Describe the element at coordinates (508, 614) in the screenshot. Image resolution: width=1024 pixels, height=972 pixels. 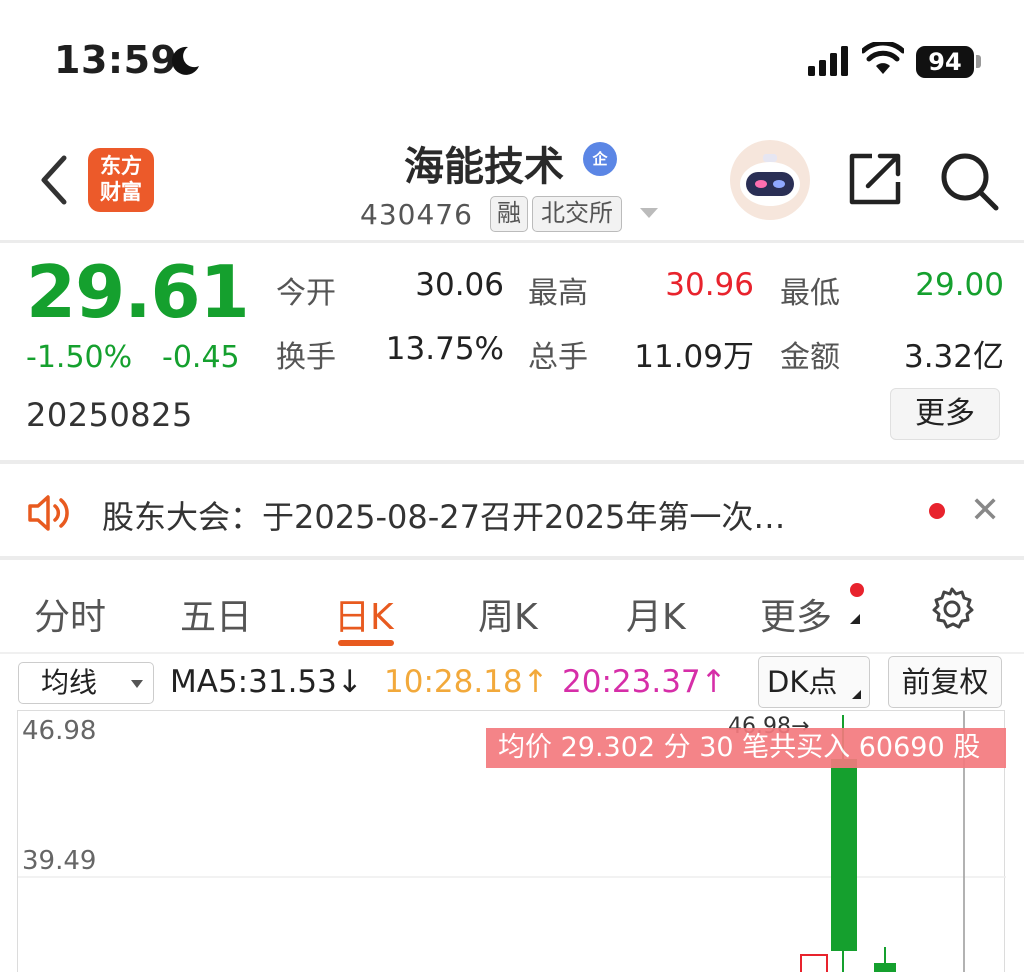
I see `tab-weekly-k: 周K` at that location.